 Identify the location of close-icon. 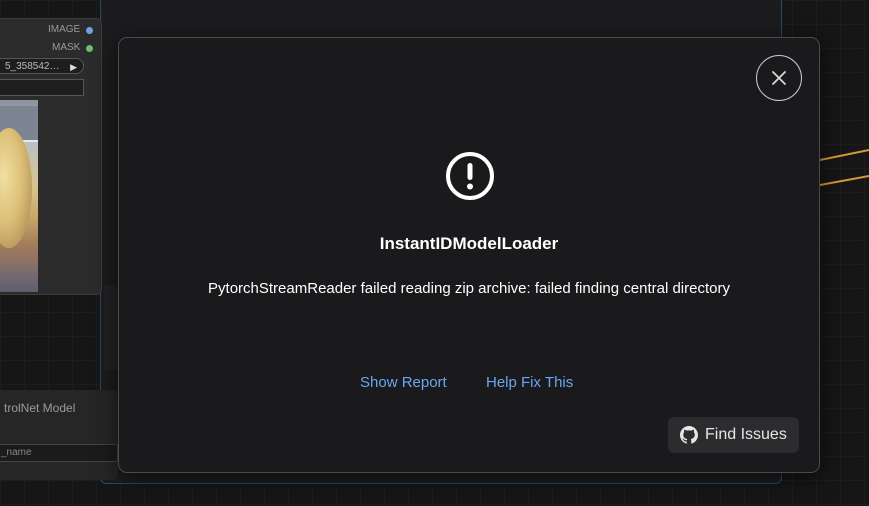
(779, 78).